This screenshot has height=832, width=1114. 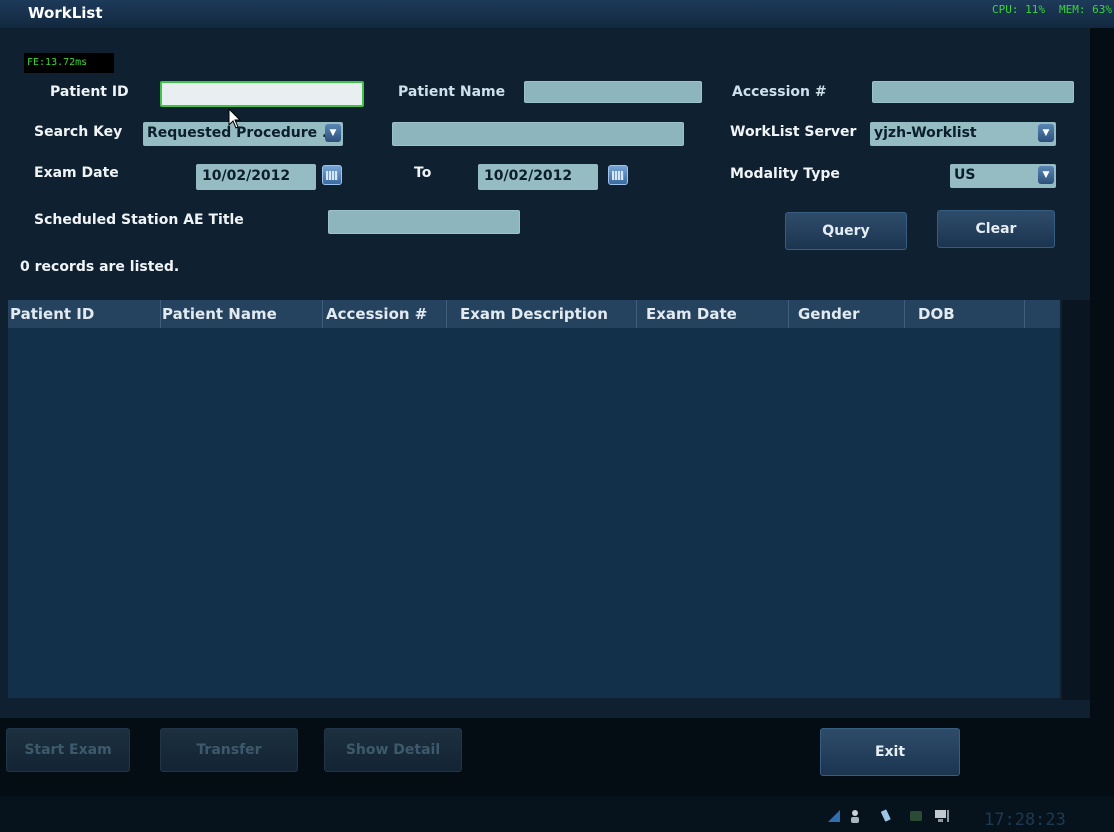 What do you see at coordinates (235, 118) in the screenshot?
I see `mouse-cursor-icon` at bounding box center [235, 118].